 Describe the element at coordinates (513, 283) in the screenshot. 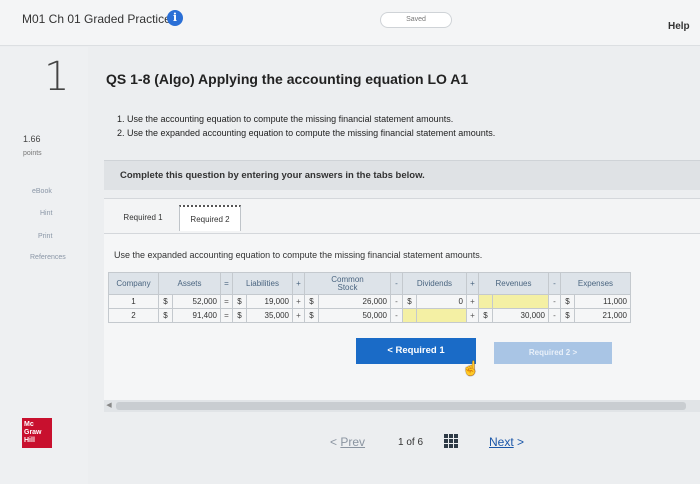

I see `col-revenues: Revenues` at that location.